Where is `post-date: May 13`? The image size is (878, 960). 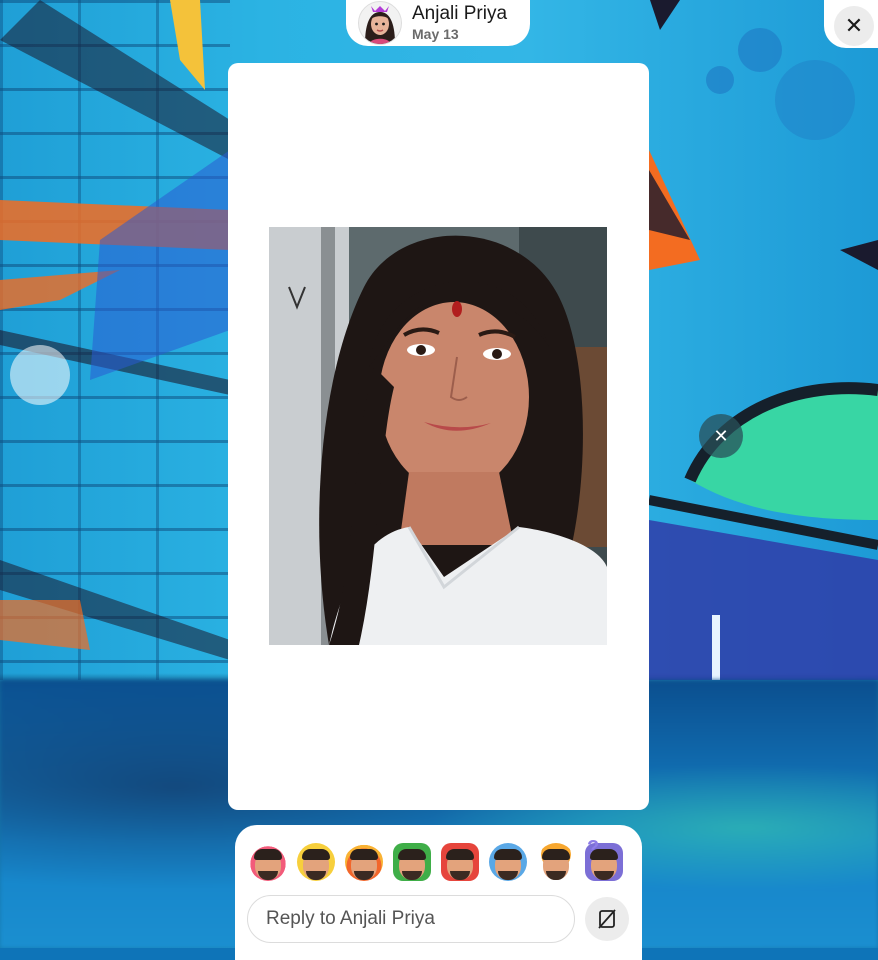 post-date: May 13 is located at coordinates (435, 33).